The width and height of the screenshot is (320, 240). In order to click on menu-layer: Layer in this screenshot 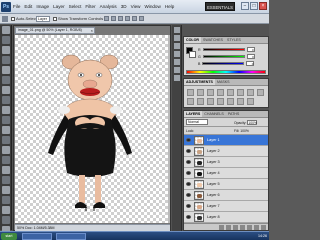, I will do `click(59, 6)`.